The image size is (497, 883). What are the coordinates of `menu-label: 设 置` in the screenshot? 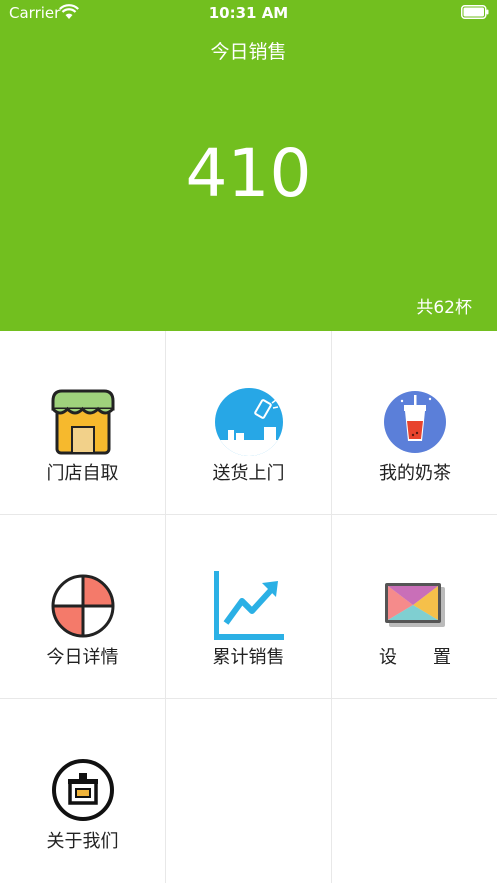 It's located at (415, 657).